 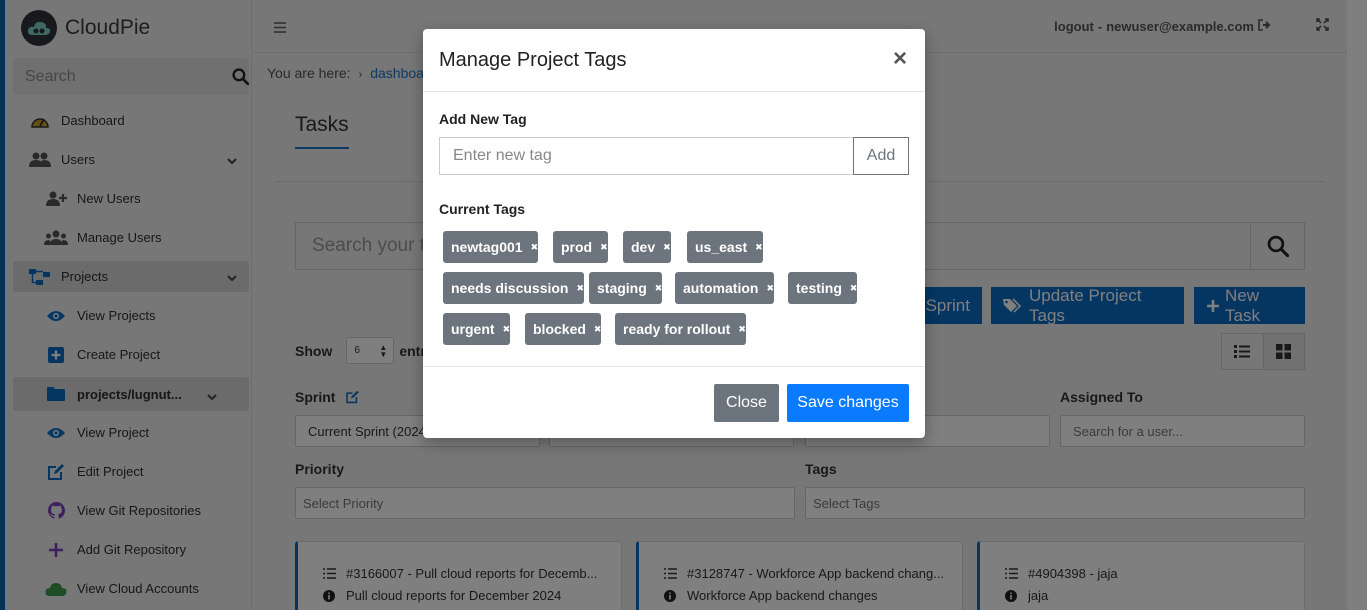 I want to click on tag-chip: staging ✖, so click(x=626, y=288).